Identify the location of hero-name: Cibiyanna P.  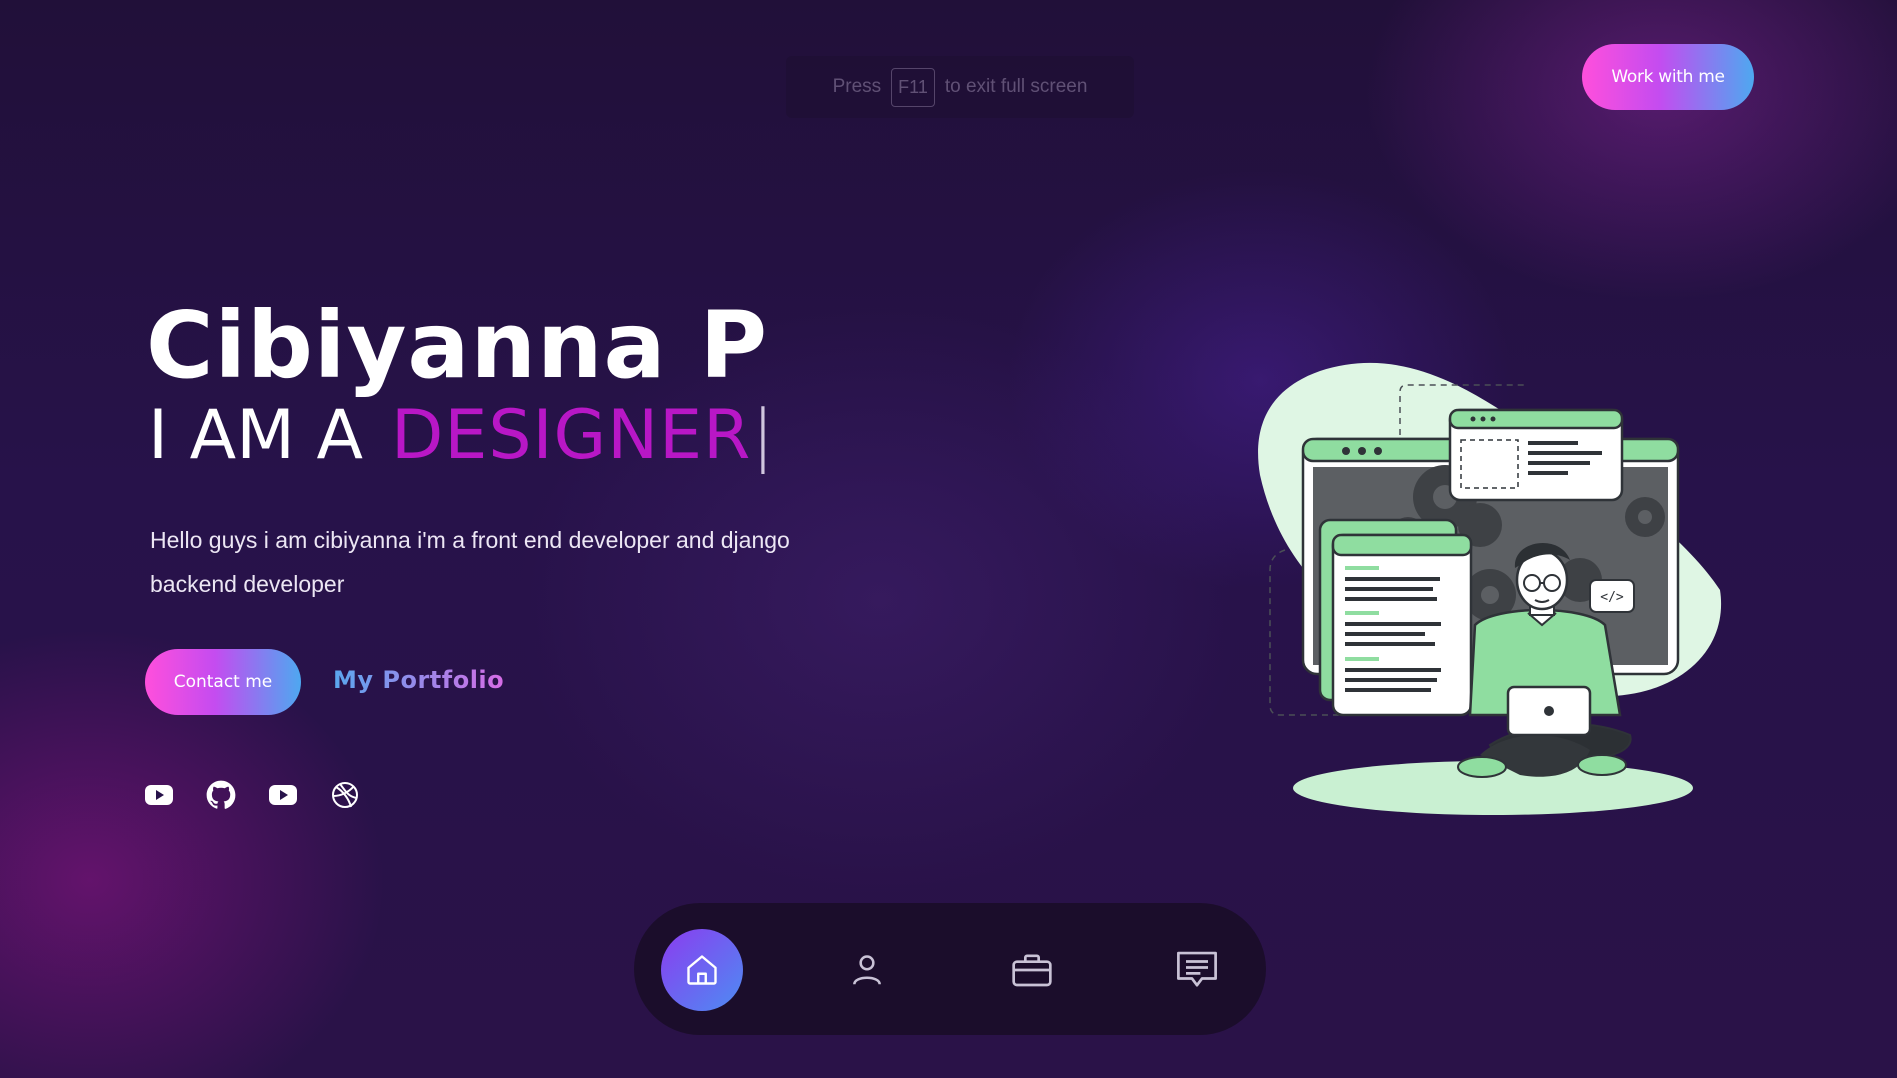
(457, 345).